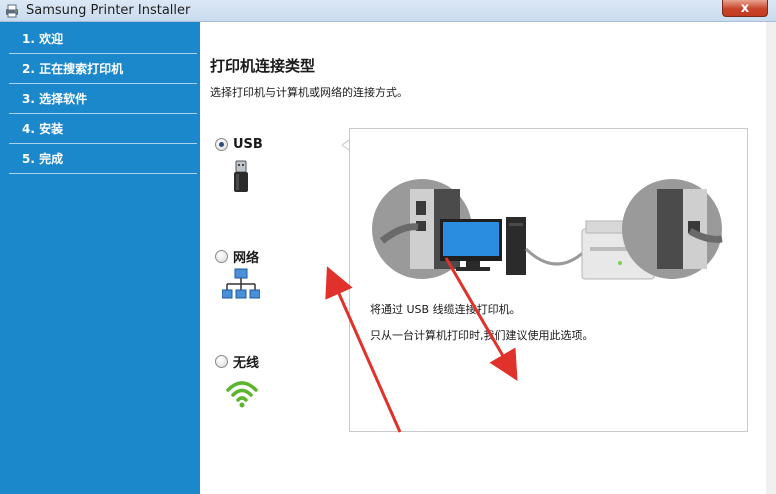  Describe the element at coordinates (246, 258) in the screenshot. I see `network-label: 网络` at that location.